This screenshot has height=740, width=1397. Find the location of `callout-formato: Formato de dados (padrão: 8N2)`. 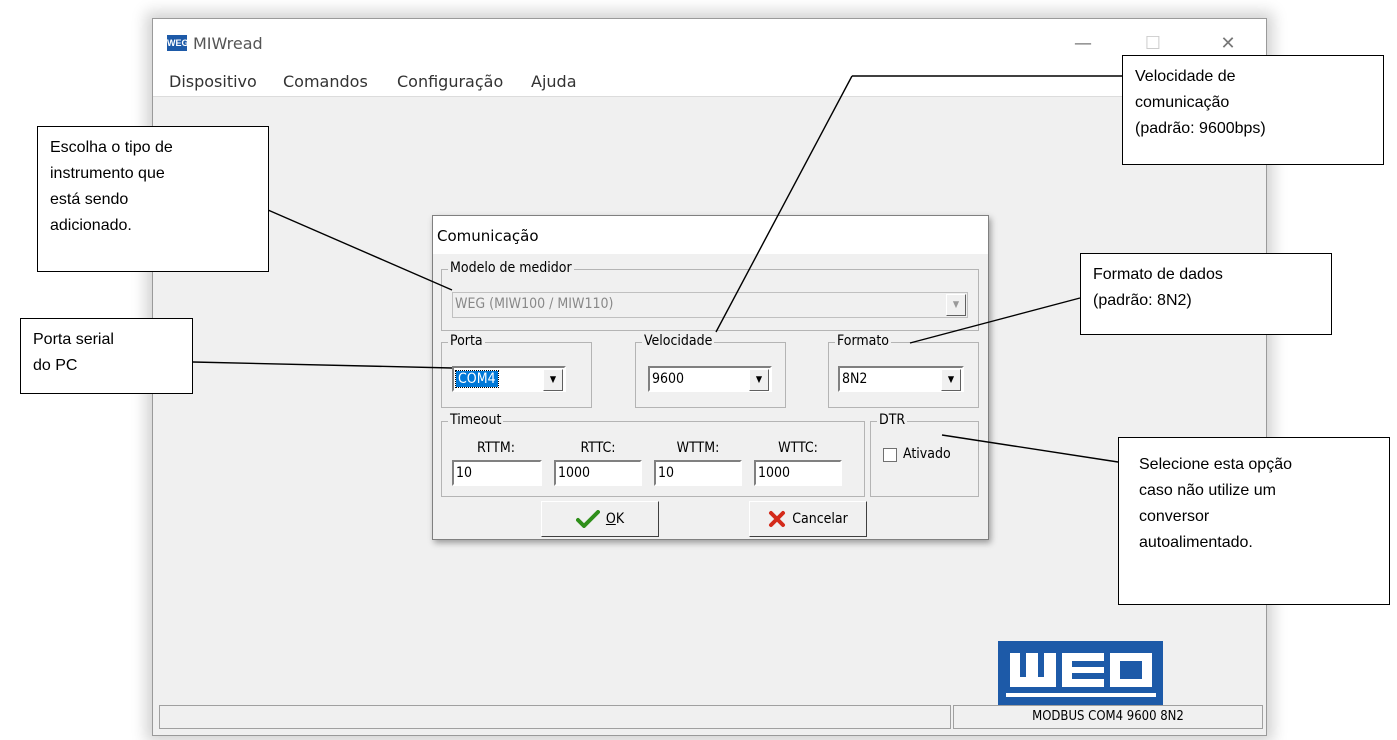

callout-formato: Formato de dados (padrão: 8N2) is located at coordinates (1206, 294).